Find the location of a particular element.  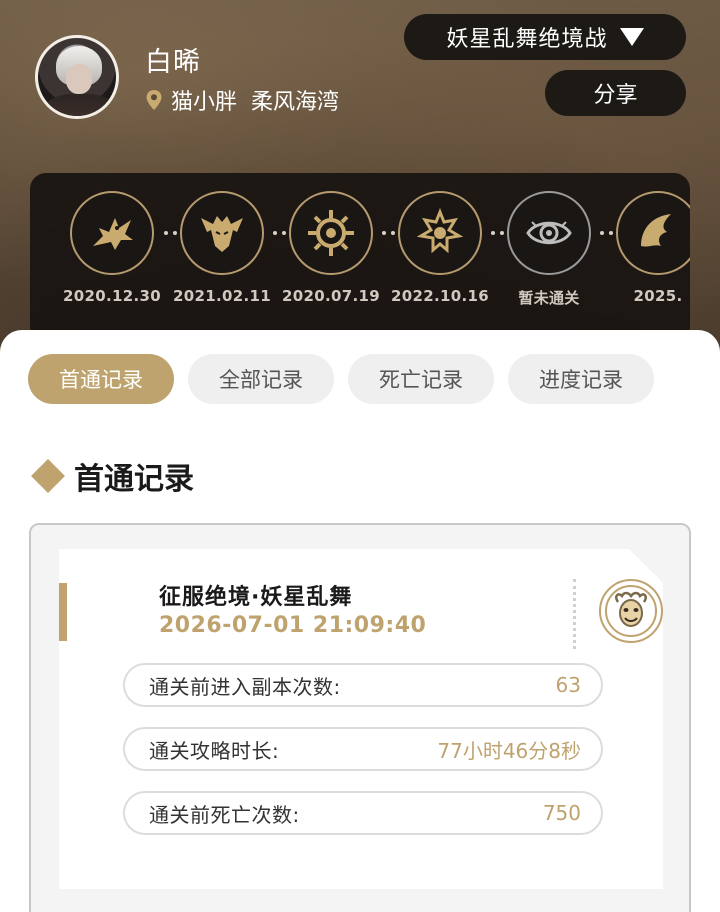

achievement-item: 2020.12.30 is located at coordinates (112, 248).